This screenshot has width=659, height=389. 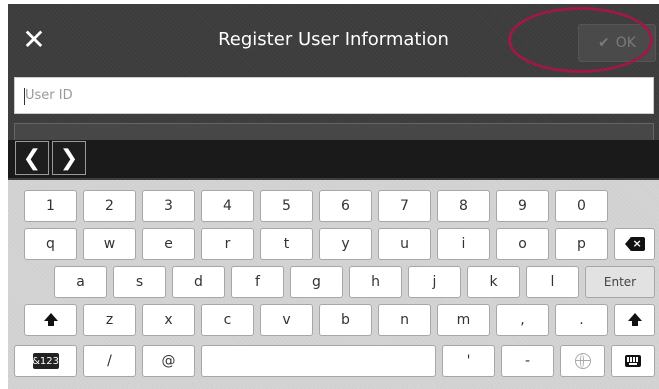 I want to click on chevron-left-icon: ❮, so click(x=32, y=158).